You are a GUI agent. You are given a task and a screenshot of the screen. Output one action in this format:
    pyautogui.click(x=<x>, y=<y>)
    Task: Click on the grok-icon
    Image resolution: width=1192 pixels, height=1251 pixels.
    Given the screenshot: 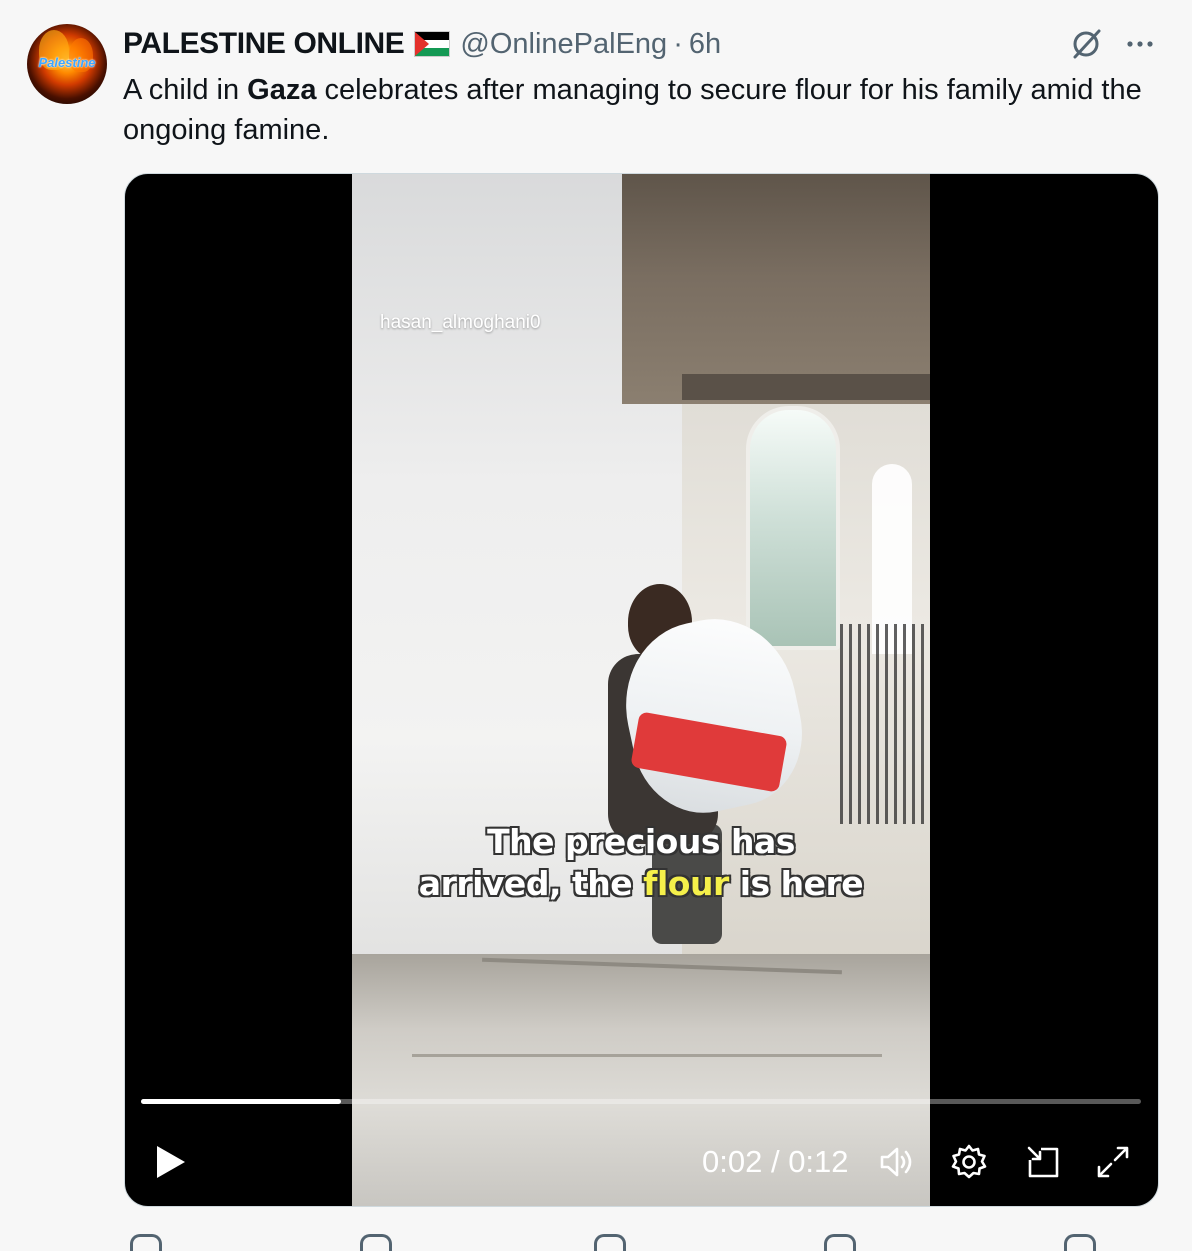 What is the action you would take?
    pyautogui.click(x=1086, y=44)
    